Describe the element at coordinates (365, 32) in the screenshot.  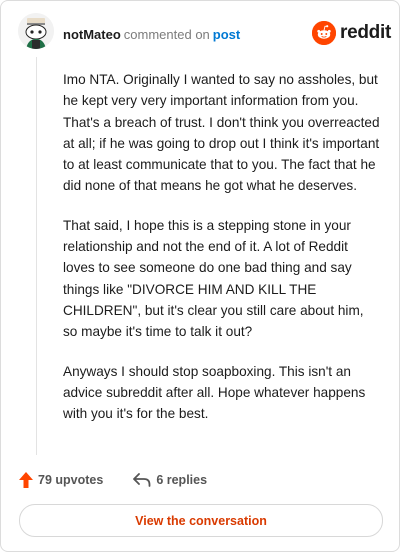
I see `reddit-wordmark: reddit` at that location.